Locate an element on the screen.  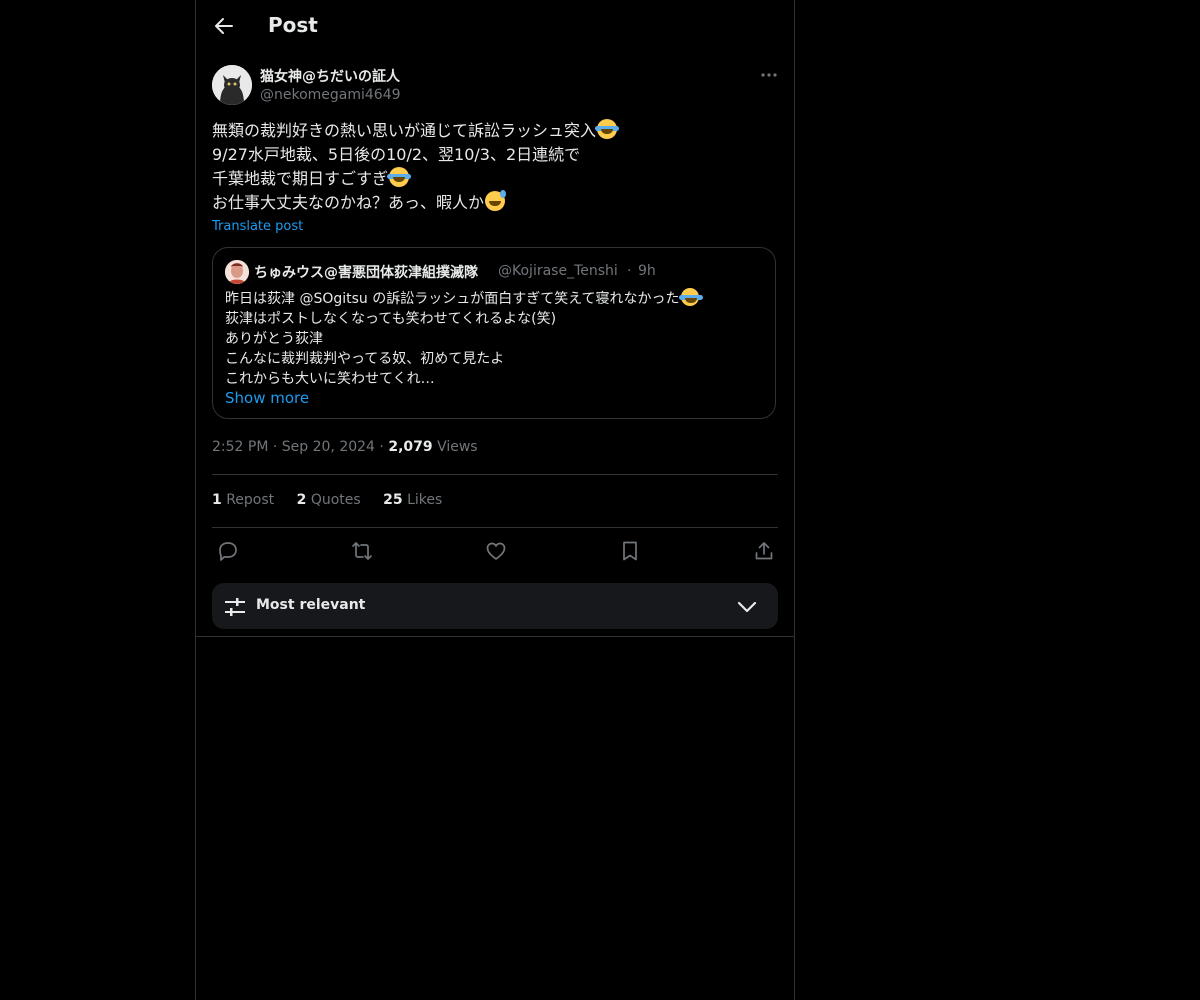
chevron-down-icon is located at coordinates (747, 607).